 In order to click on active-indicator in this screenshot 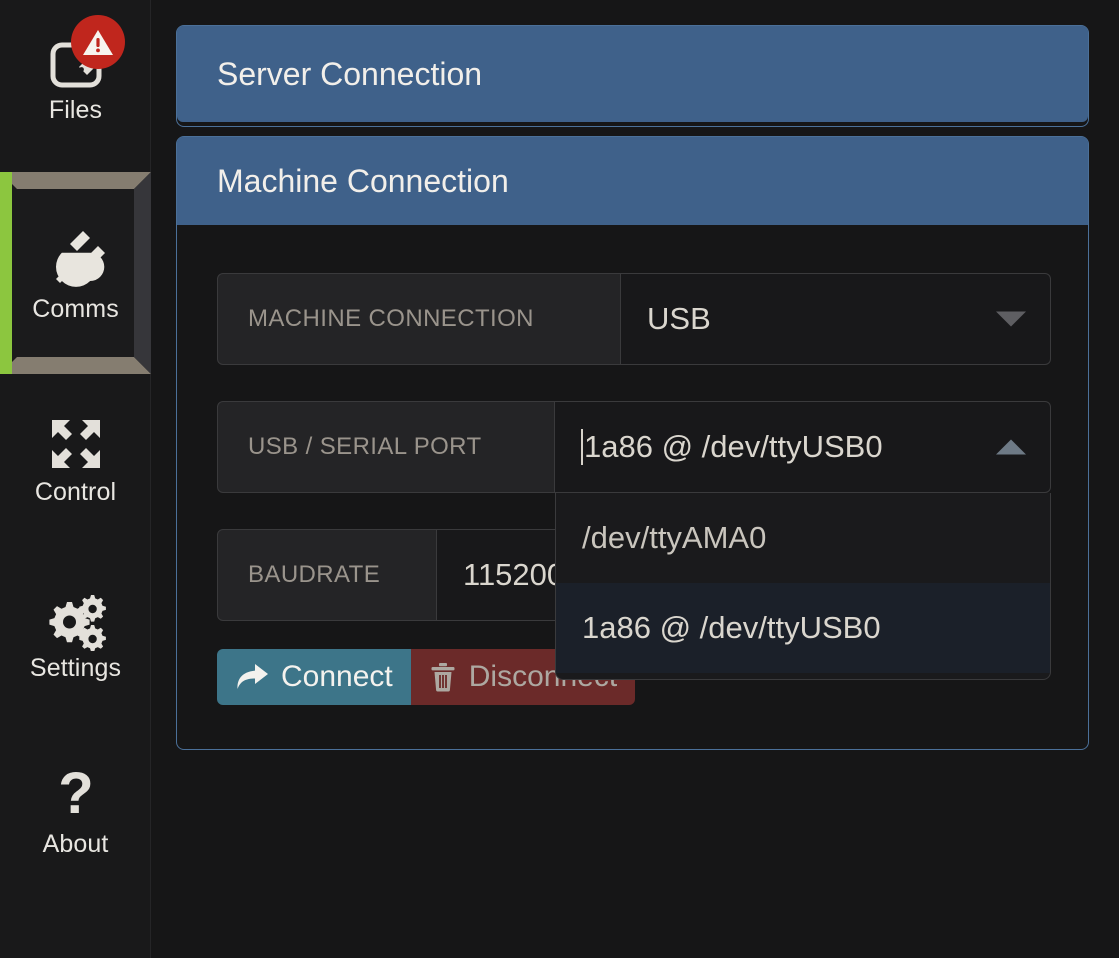, I will do `click(6, 273)`.